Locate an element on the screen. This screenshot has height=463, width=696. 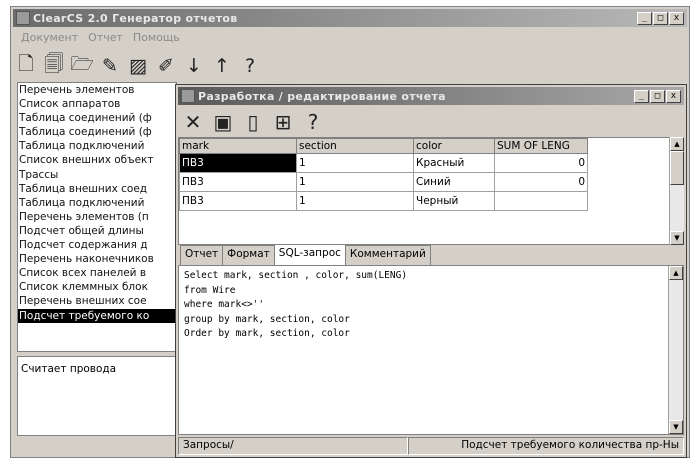
tab-report: Отчет is located at coordinates (202, 255).